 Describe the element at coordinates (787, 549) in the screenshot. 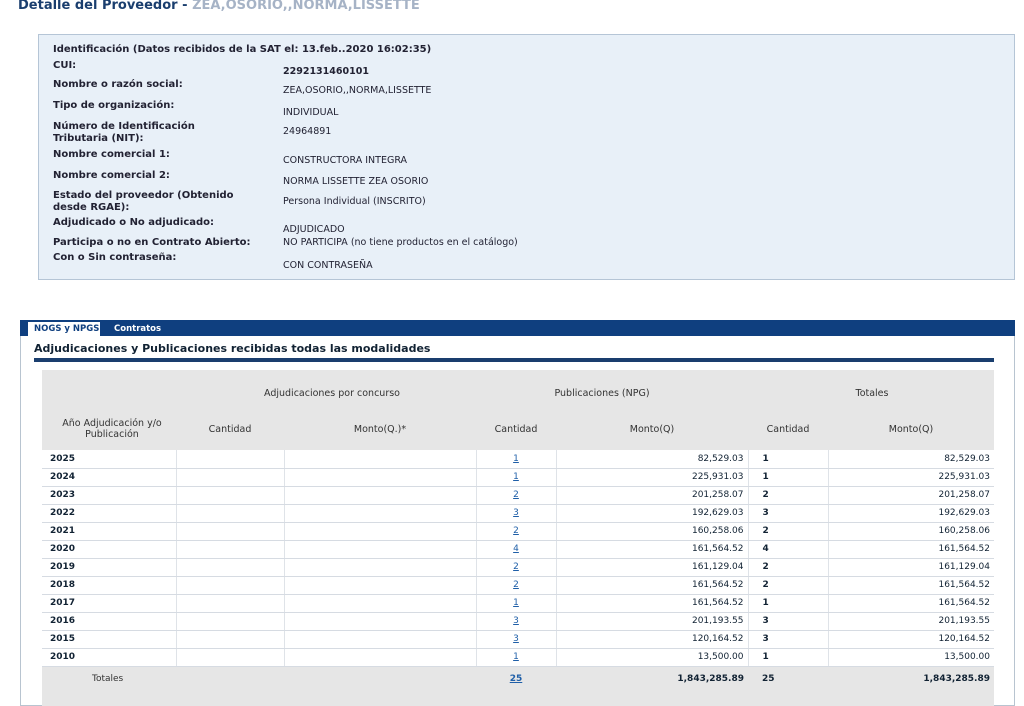

I see `tot-cantidad-cell: 4` at that location.